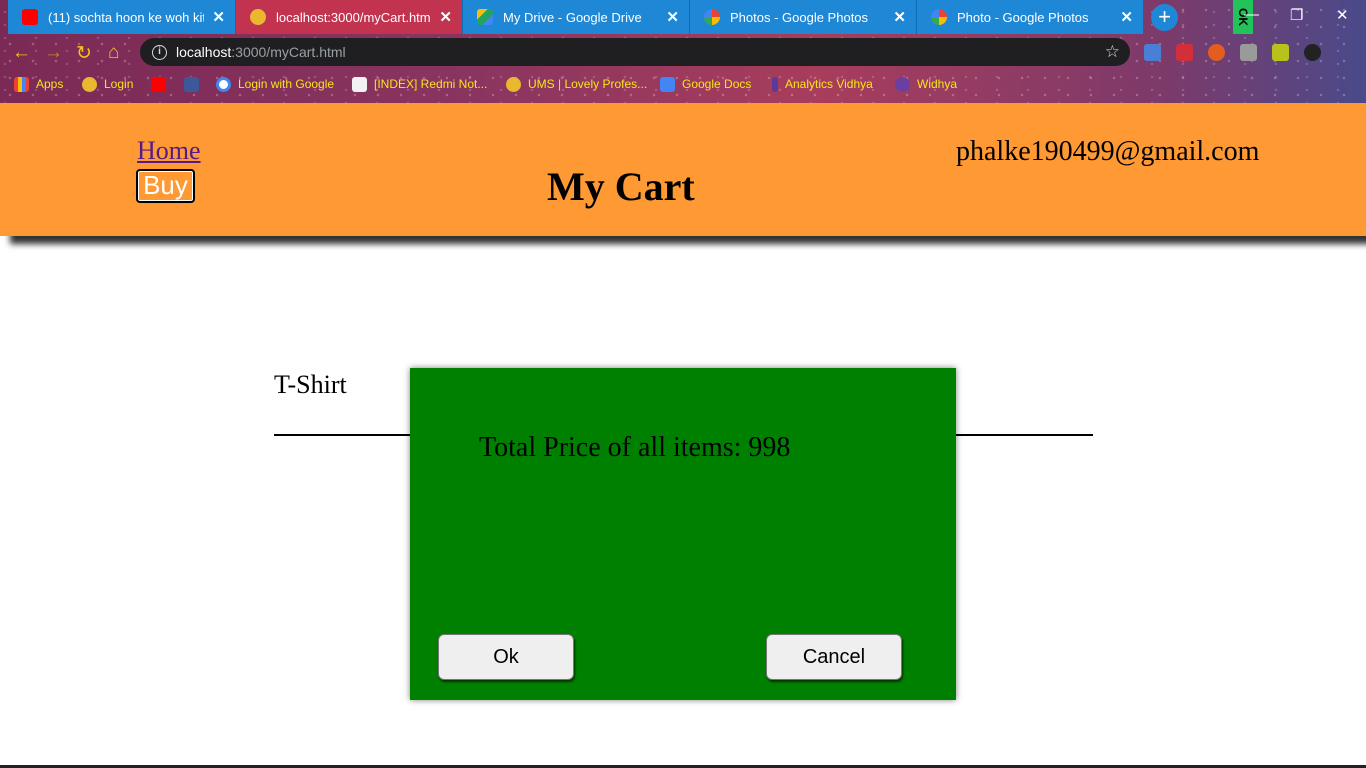 The width and height of the screenshot is (1366, 768). What do you see at coordinates (310, 384) in the screenshot?
I see `cart-item-name: T-Shirt` at bounding box center [310, 384].